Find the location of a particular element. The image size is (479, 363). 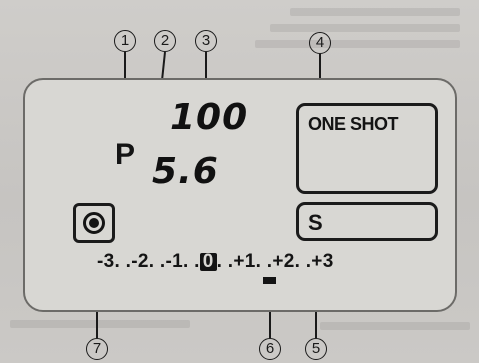

exposure-level-indicator is located at coordinates (269, 280).